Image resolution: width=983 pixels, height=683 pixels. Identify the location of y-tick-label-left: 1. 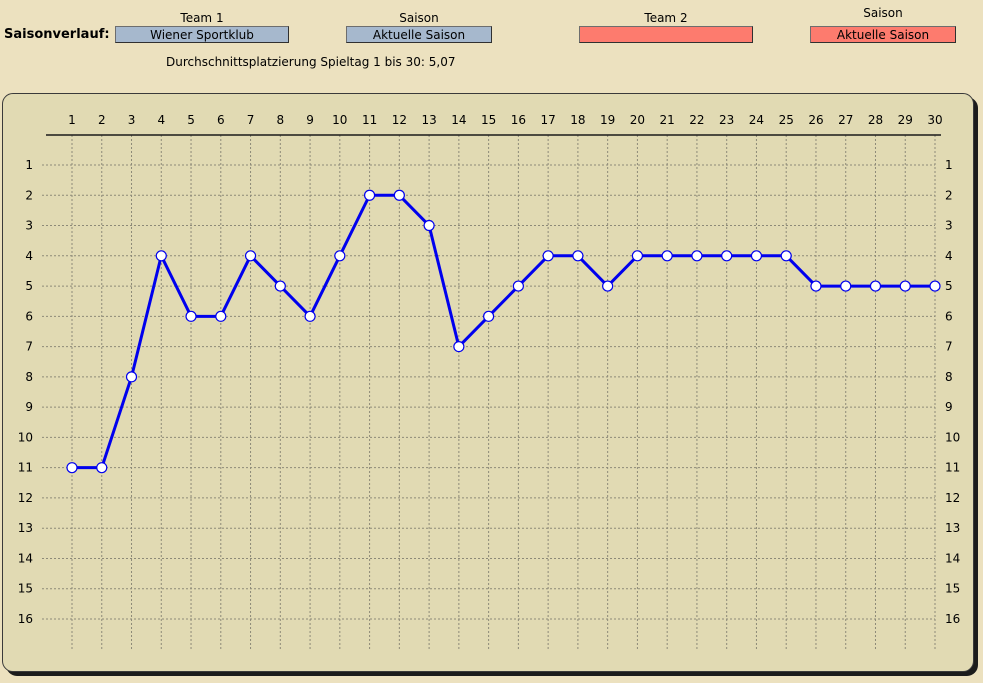
(29, 165).